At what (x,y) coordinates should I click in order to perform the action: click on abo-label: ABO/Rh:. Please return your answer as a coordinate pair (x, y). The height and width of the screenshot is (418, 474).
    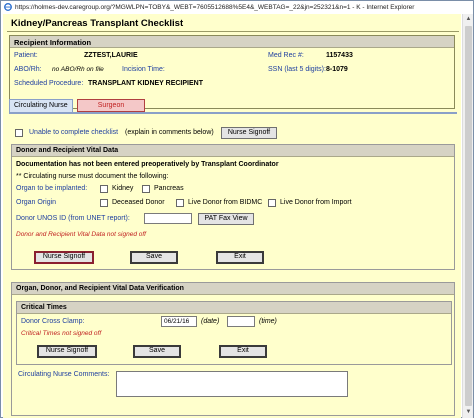
    Looking at the image, I should click on (28, 69).